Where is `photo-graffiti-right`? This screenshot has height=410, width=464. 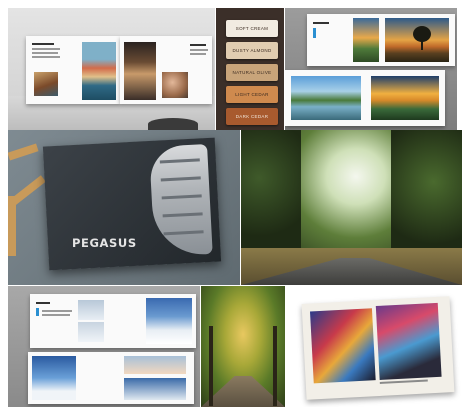
photo-graffiti-right is located at coordinates (408, 341).